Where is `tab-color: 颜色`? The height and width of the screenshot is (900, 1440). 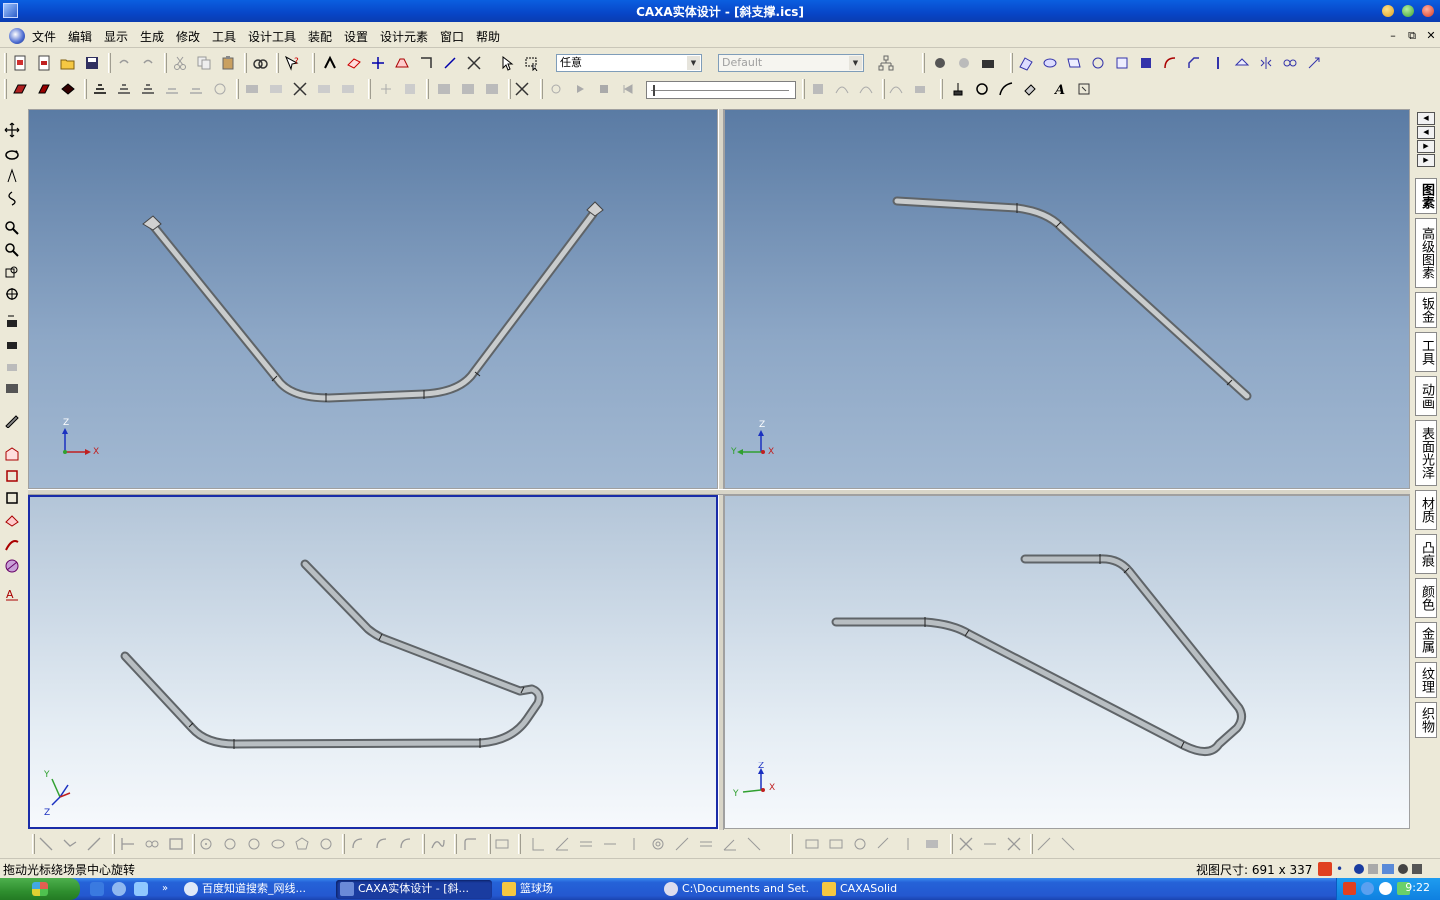 tab-color: 颜色 is located at coordinates (1426, 598).